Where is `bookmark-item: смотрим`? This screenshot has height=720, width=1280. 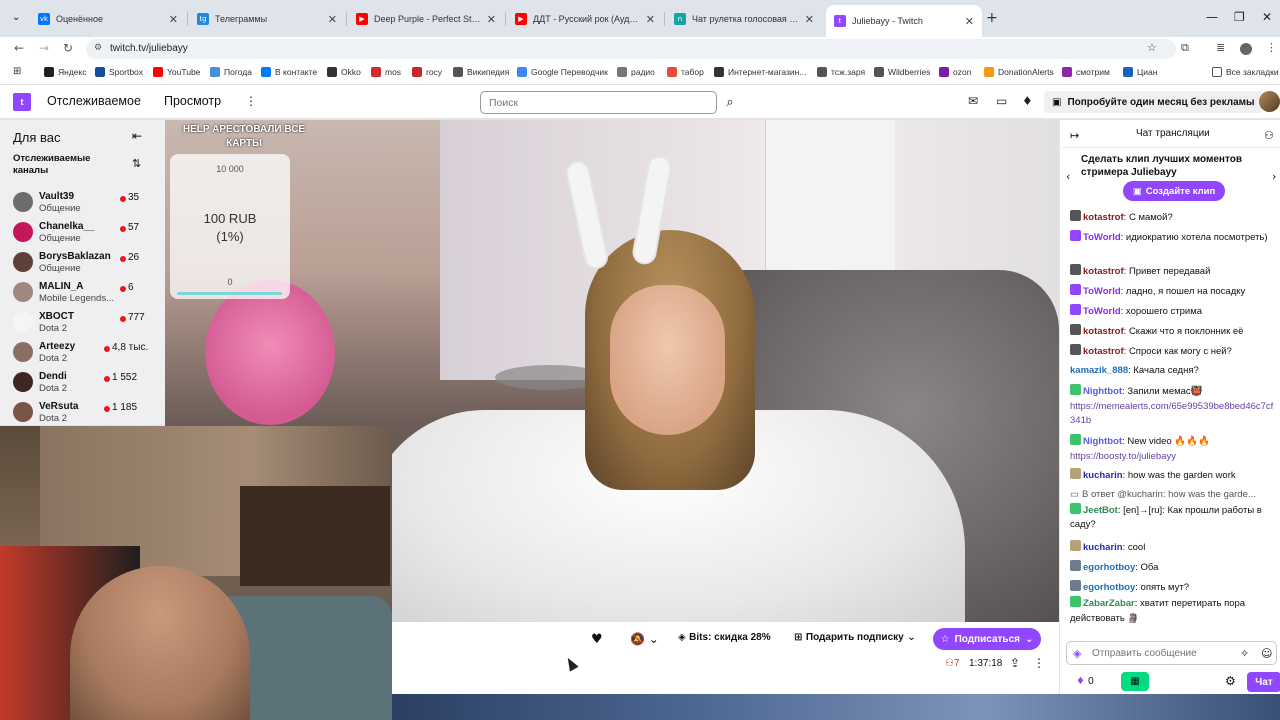 bookmark-item: смотрим is located at coordinates (1086, 72).